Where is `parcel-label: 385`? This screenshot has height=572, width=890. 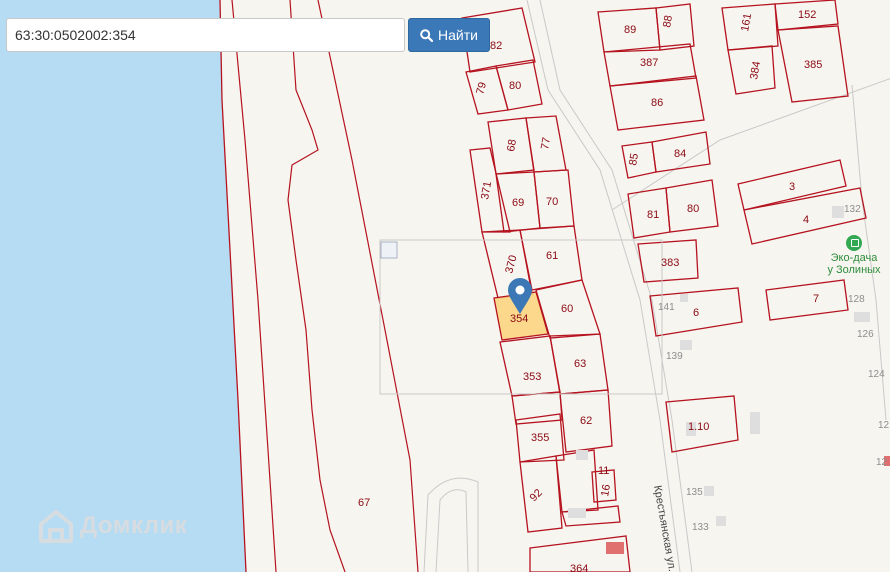 parcel-label: 385 is located at coordinates (813, 65).